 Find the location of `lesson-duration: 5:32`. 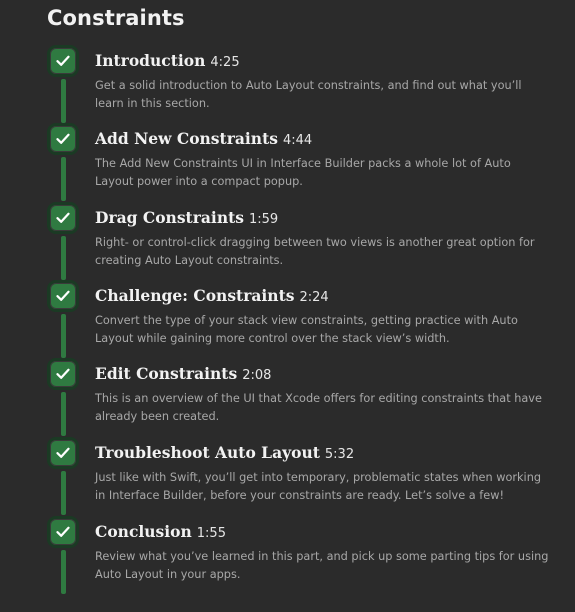

lesson-duration: 5:32 is located at coordinates (339, 454).